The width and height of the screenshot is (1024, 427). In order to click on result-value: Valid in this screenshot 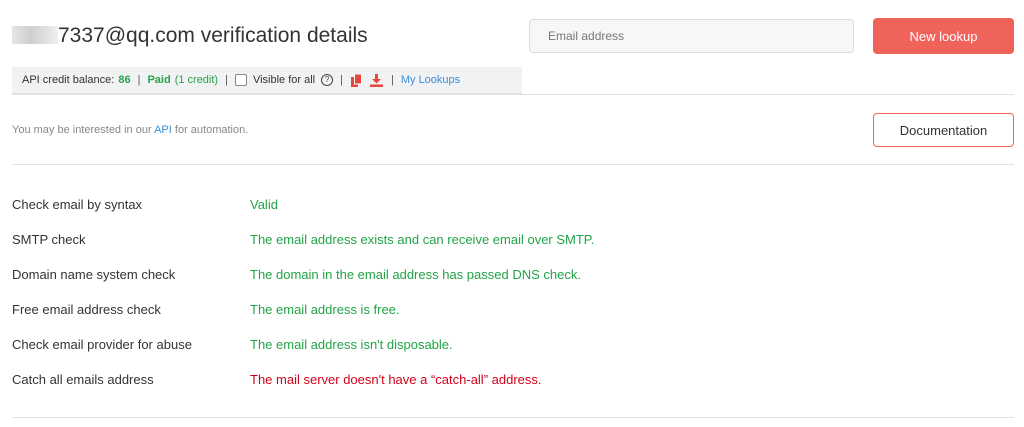, I will do `click(264, 204)`.